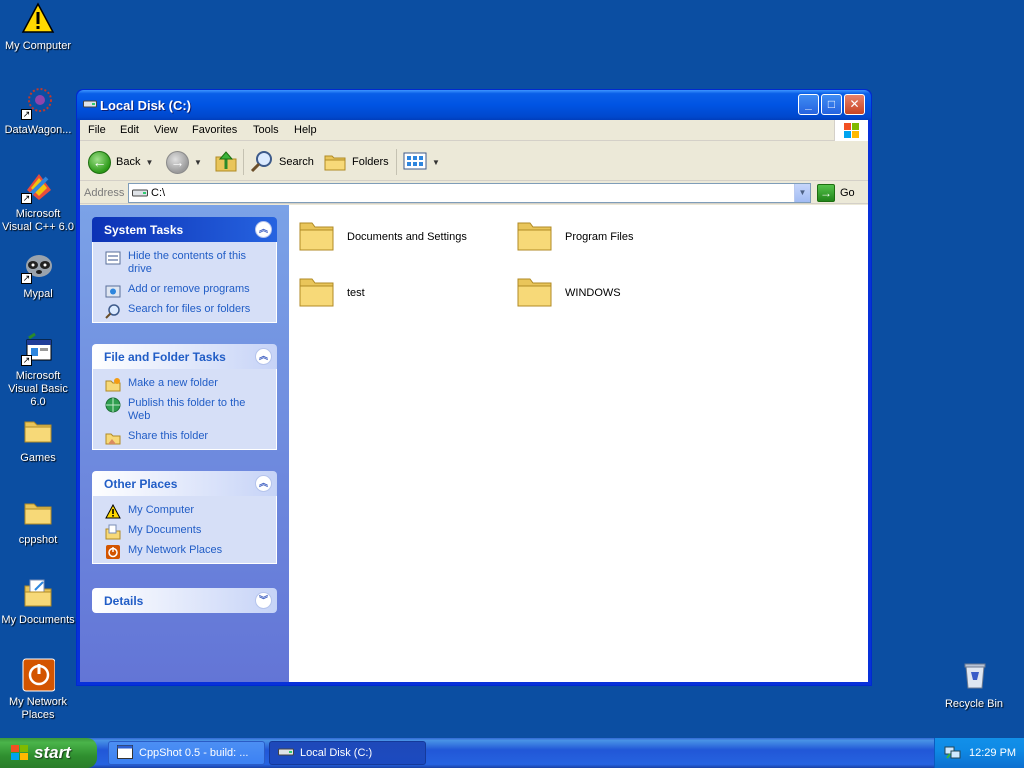 Image resolution: width=1024 pixels, height=768 pixels. Describe the element at coordinates (38, 601) in the screenshot. I see `desktop-icon-my-documents: My Documents` at that location.